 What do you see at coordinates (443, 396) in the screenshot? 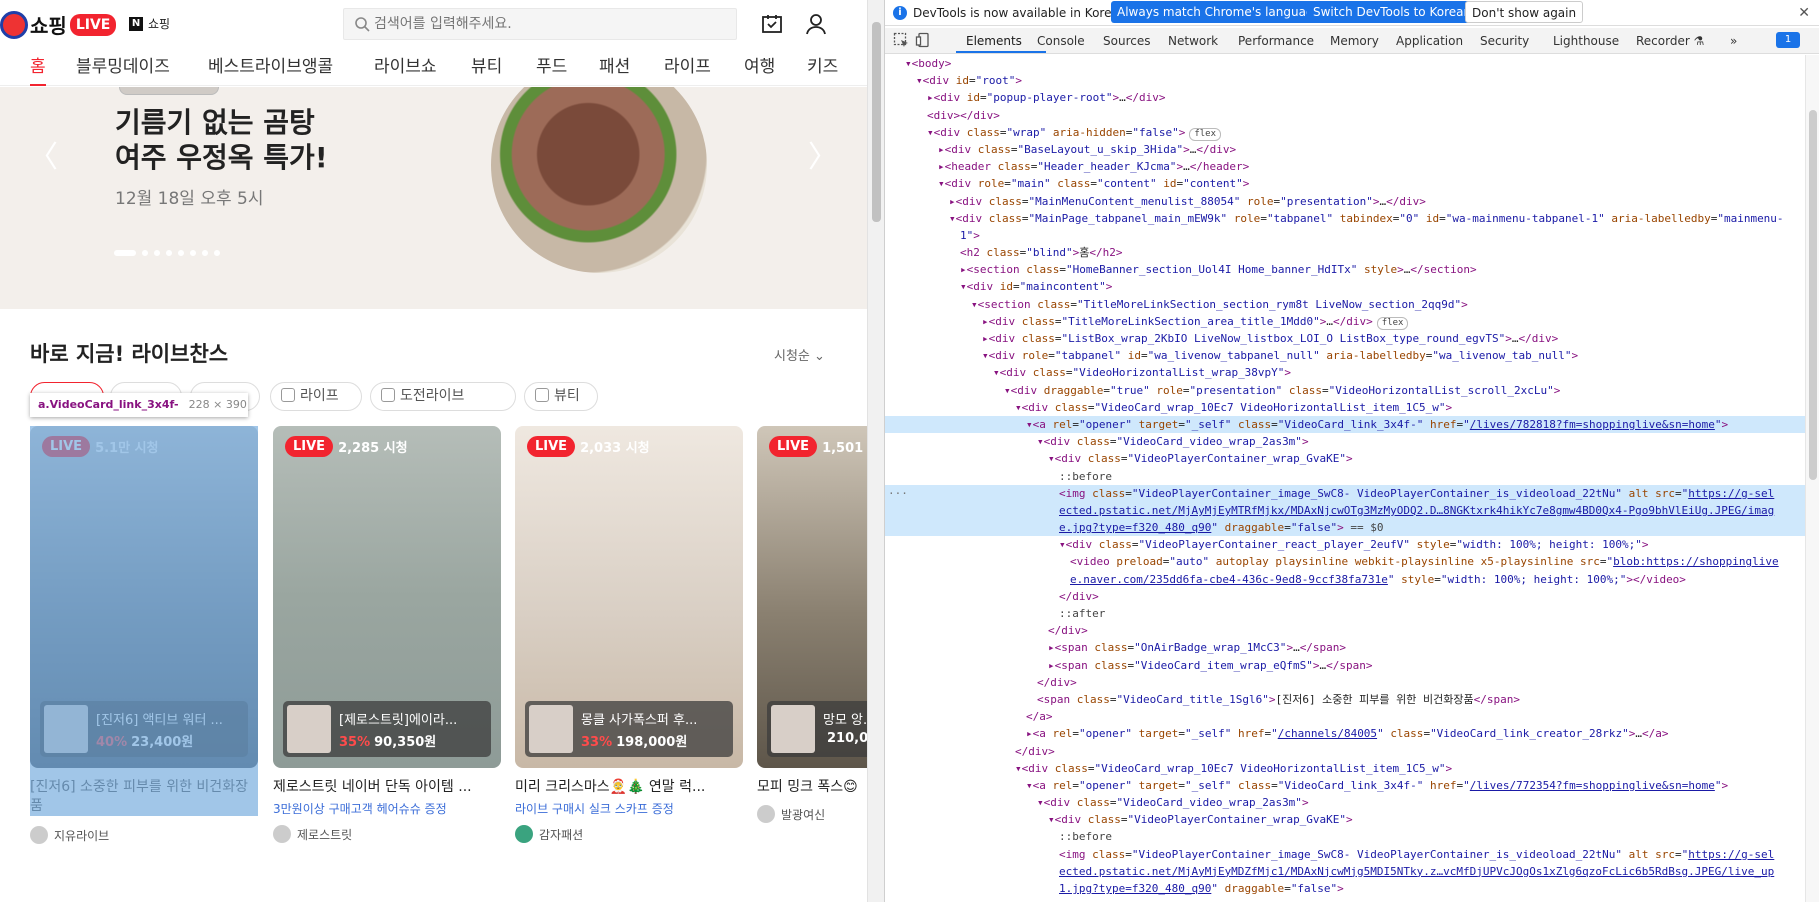
I see `chip-challenge-live: 도전라이브` at bounding box center [443, 396].